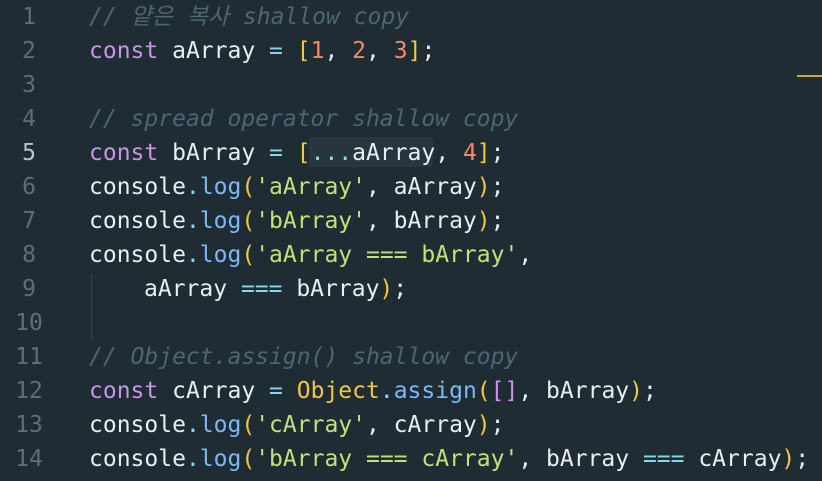  I want to click on code-line: 4 // spread operator shallow copy, so click(411, 119).